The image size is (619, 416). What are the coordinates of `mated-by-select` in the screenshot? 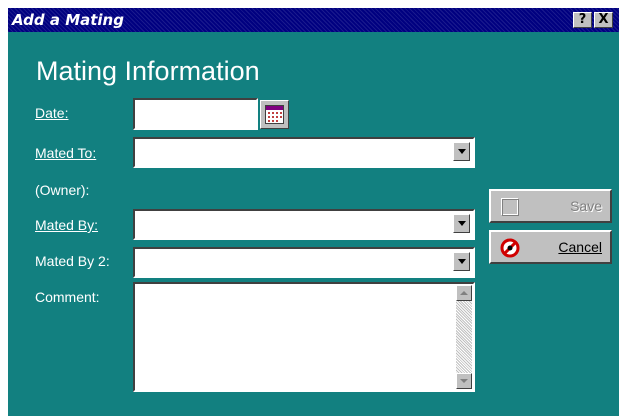 It's located at (304, 224).